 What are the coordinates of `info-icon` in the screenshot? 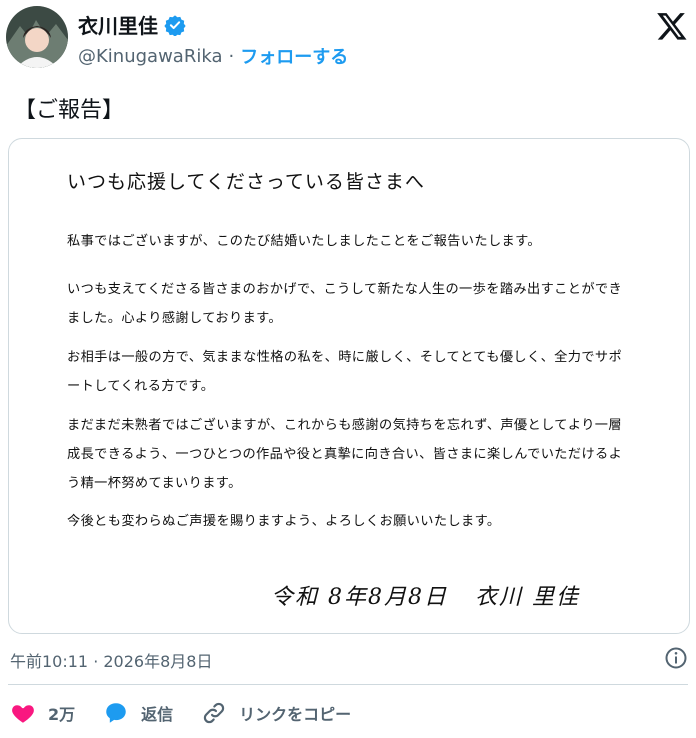 It's located at (676, 658).